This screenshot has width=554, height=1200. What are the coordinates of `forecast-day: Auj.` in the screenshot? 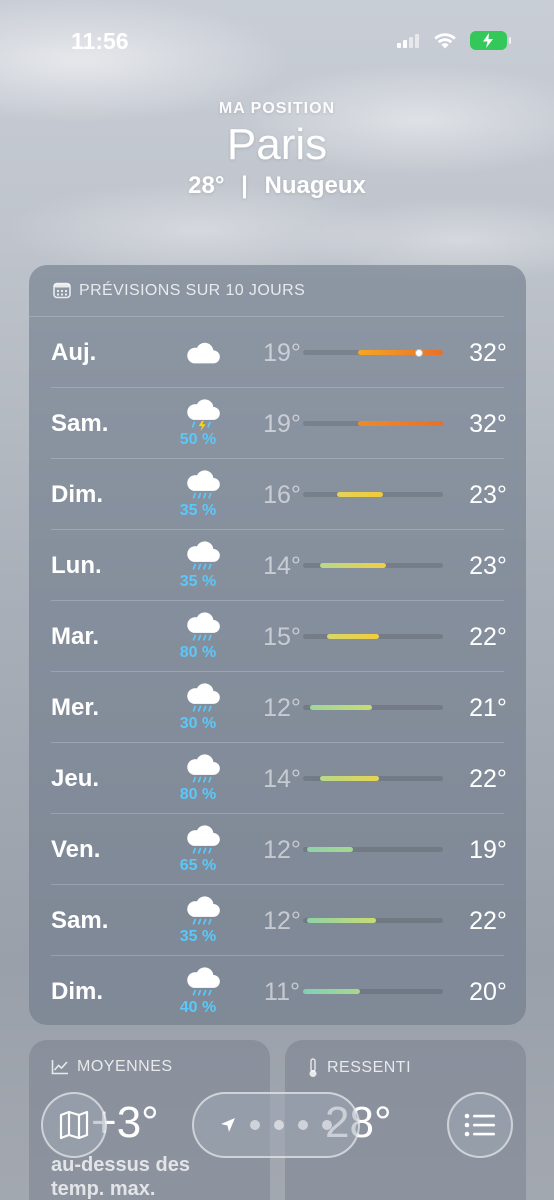 It's located at (74, 352).